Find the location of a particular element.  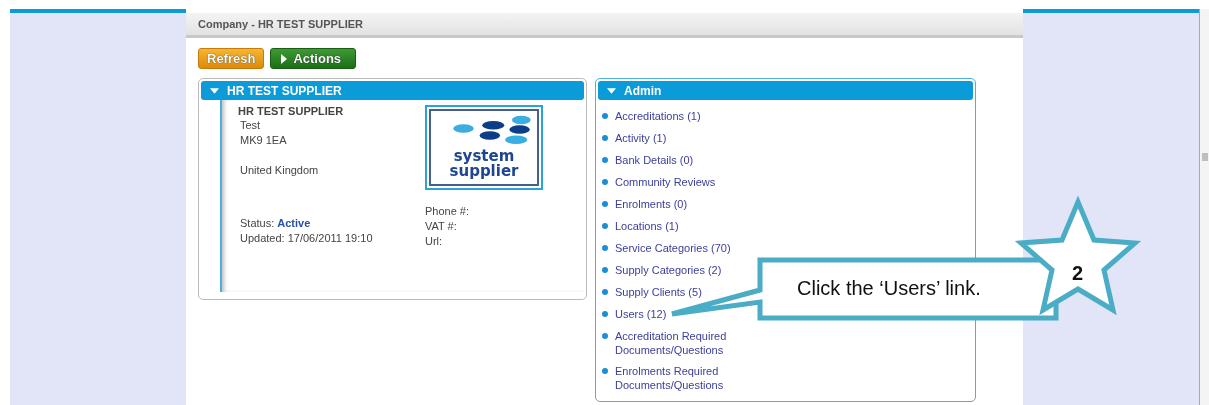

admin-link: Users (12) is located at coordinates (641, 314).